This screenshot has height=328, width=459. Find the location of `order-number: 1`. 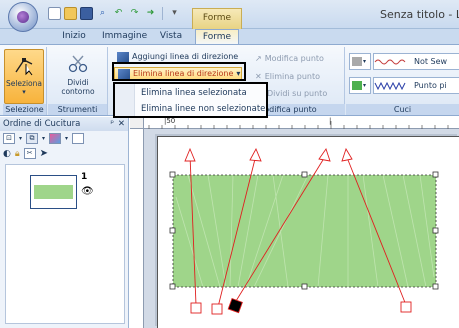

order-number: 1 is located at coordinates (84, 177).